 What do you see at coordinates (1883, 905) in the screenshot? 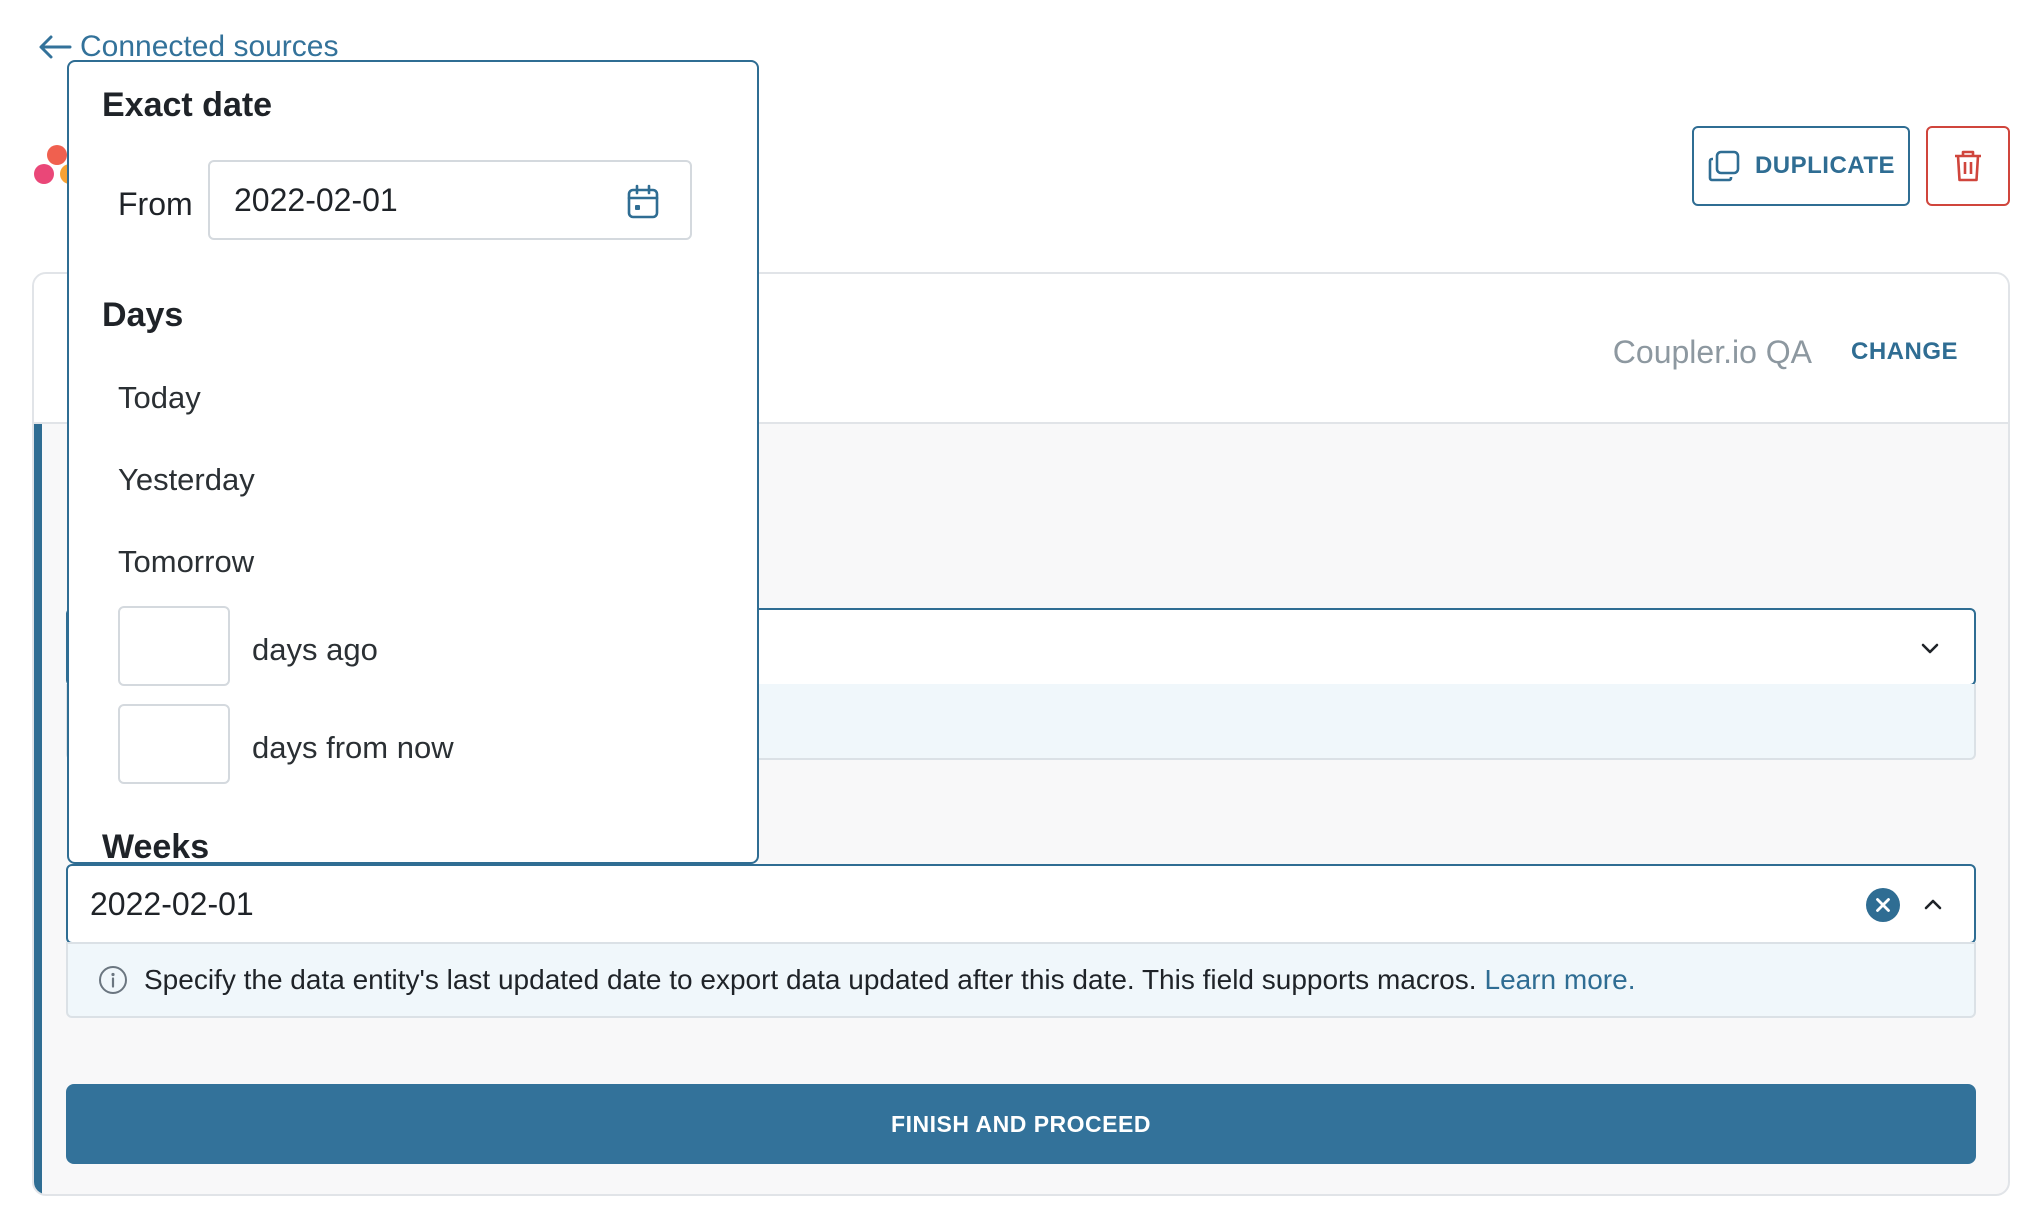
I see `clear-icon` at bounding box center [1883, 905].